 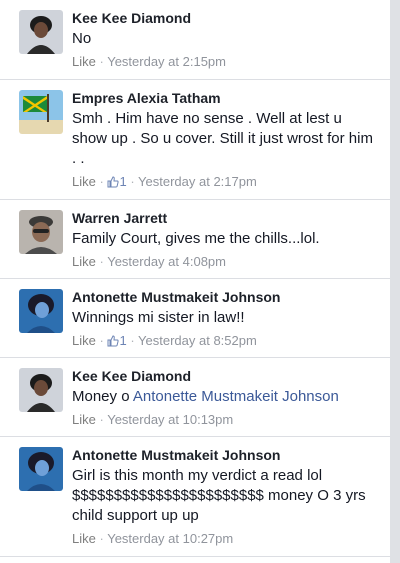 I want to click on comment-text: No, so click(x=82, y=38).